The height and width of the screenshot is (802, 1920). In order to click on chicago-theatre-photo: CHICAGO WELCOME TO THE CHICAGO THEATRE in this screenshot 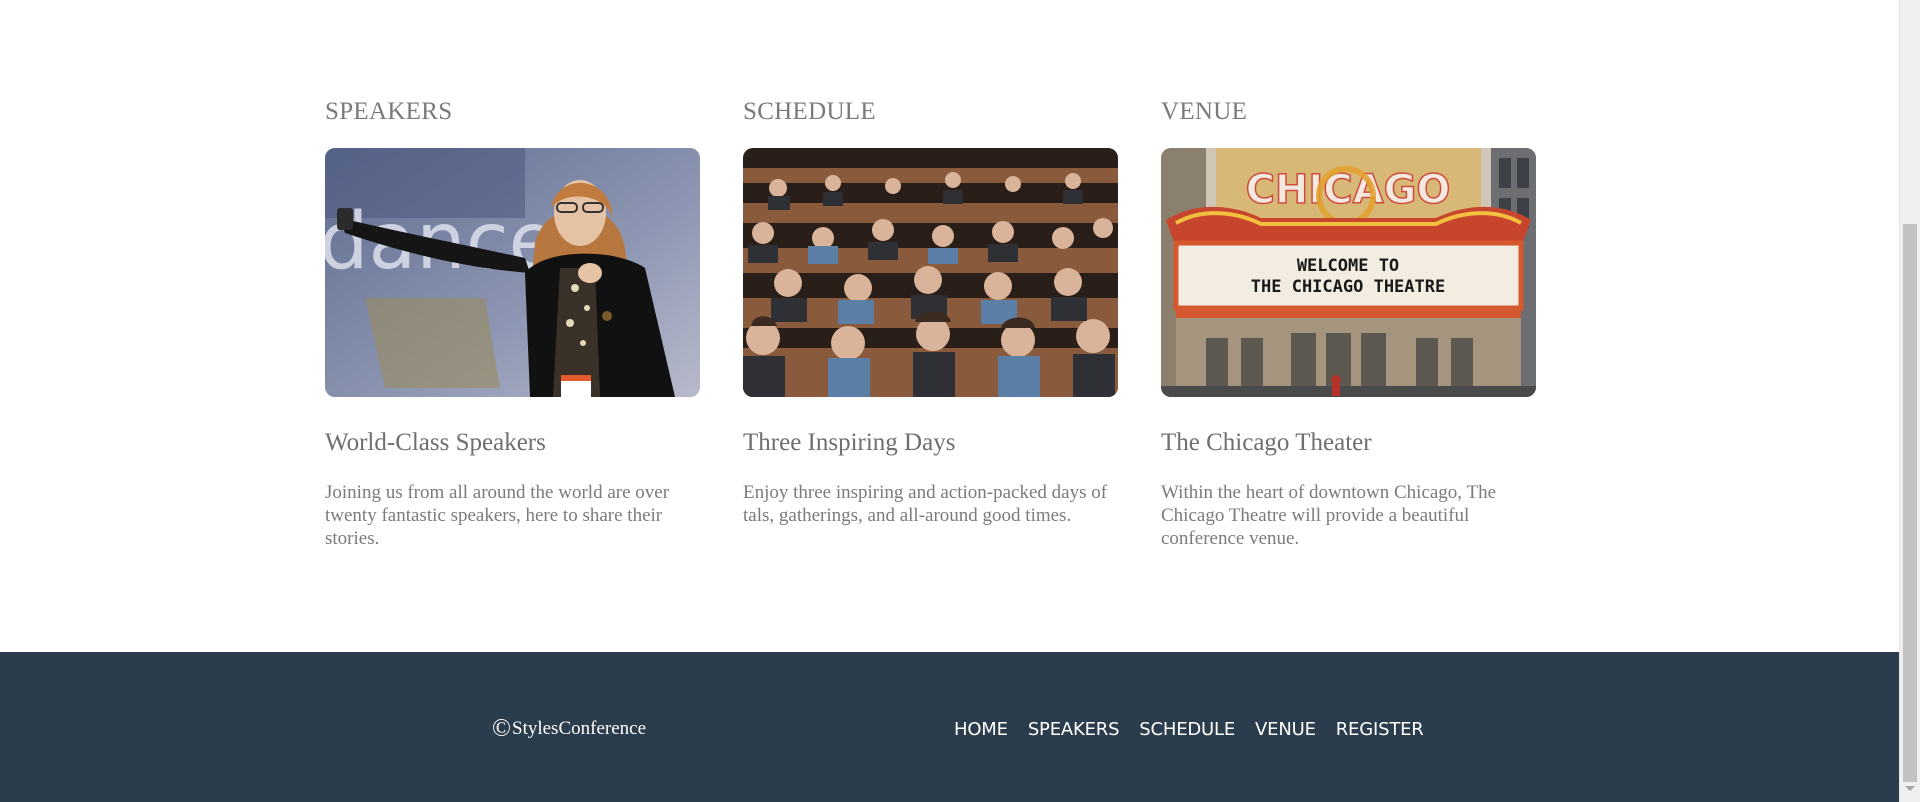, I will do `click(1348, 272)`.